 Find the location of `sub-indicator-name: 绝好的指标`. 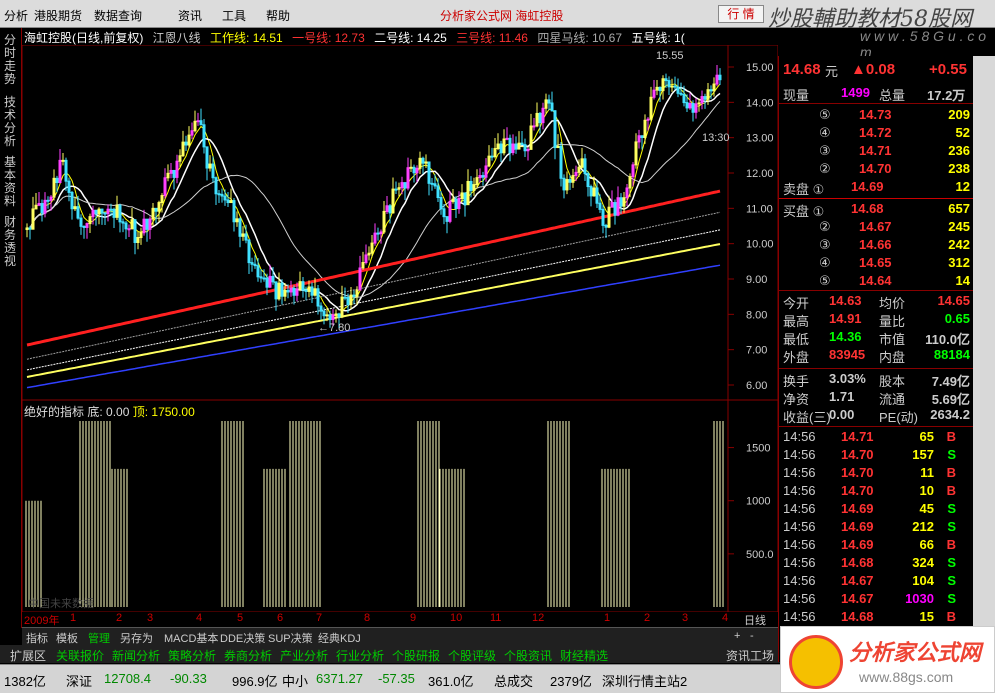

sub-indicator-name: 绝好的指标 is located at coordinates (54, 412).